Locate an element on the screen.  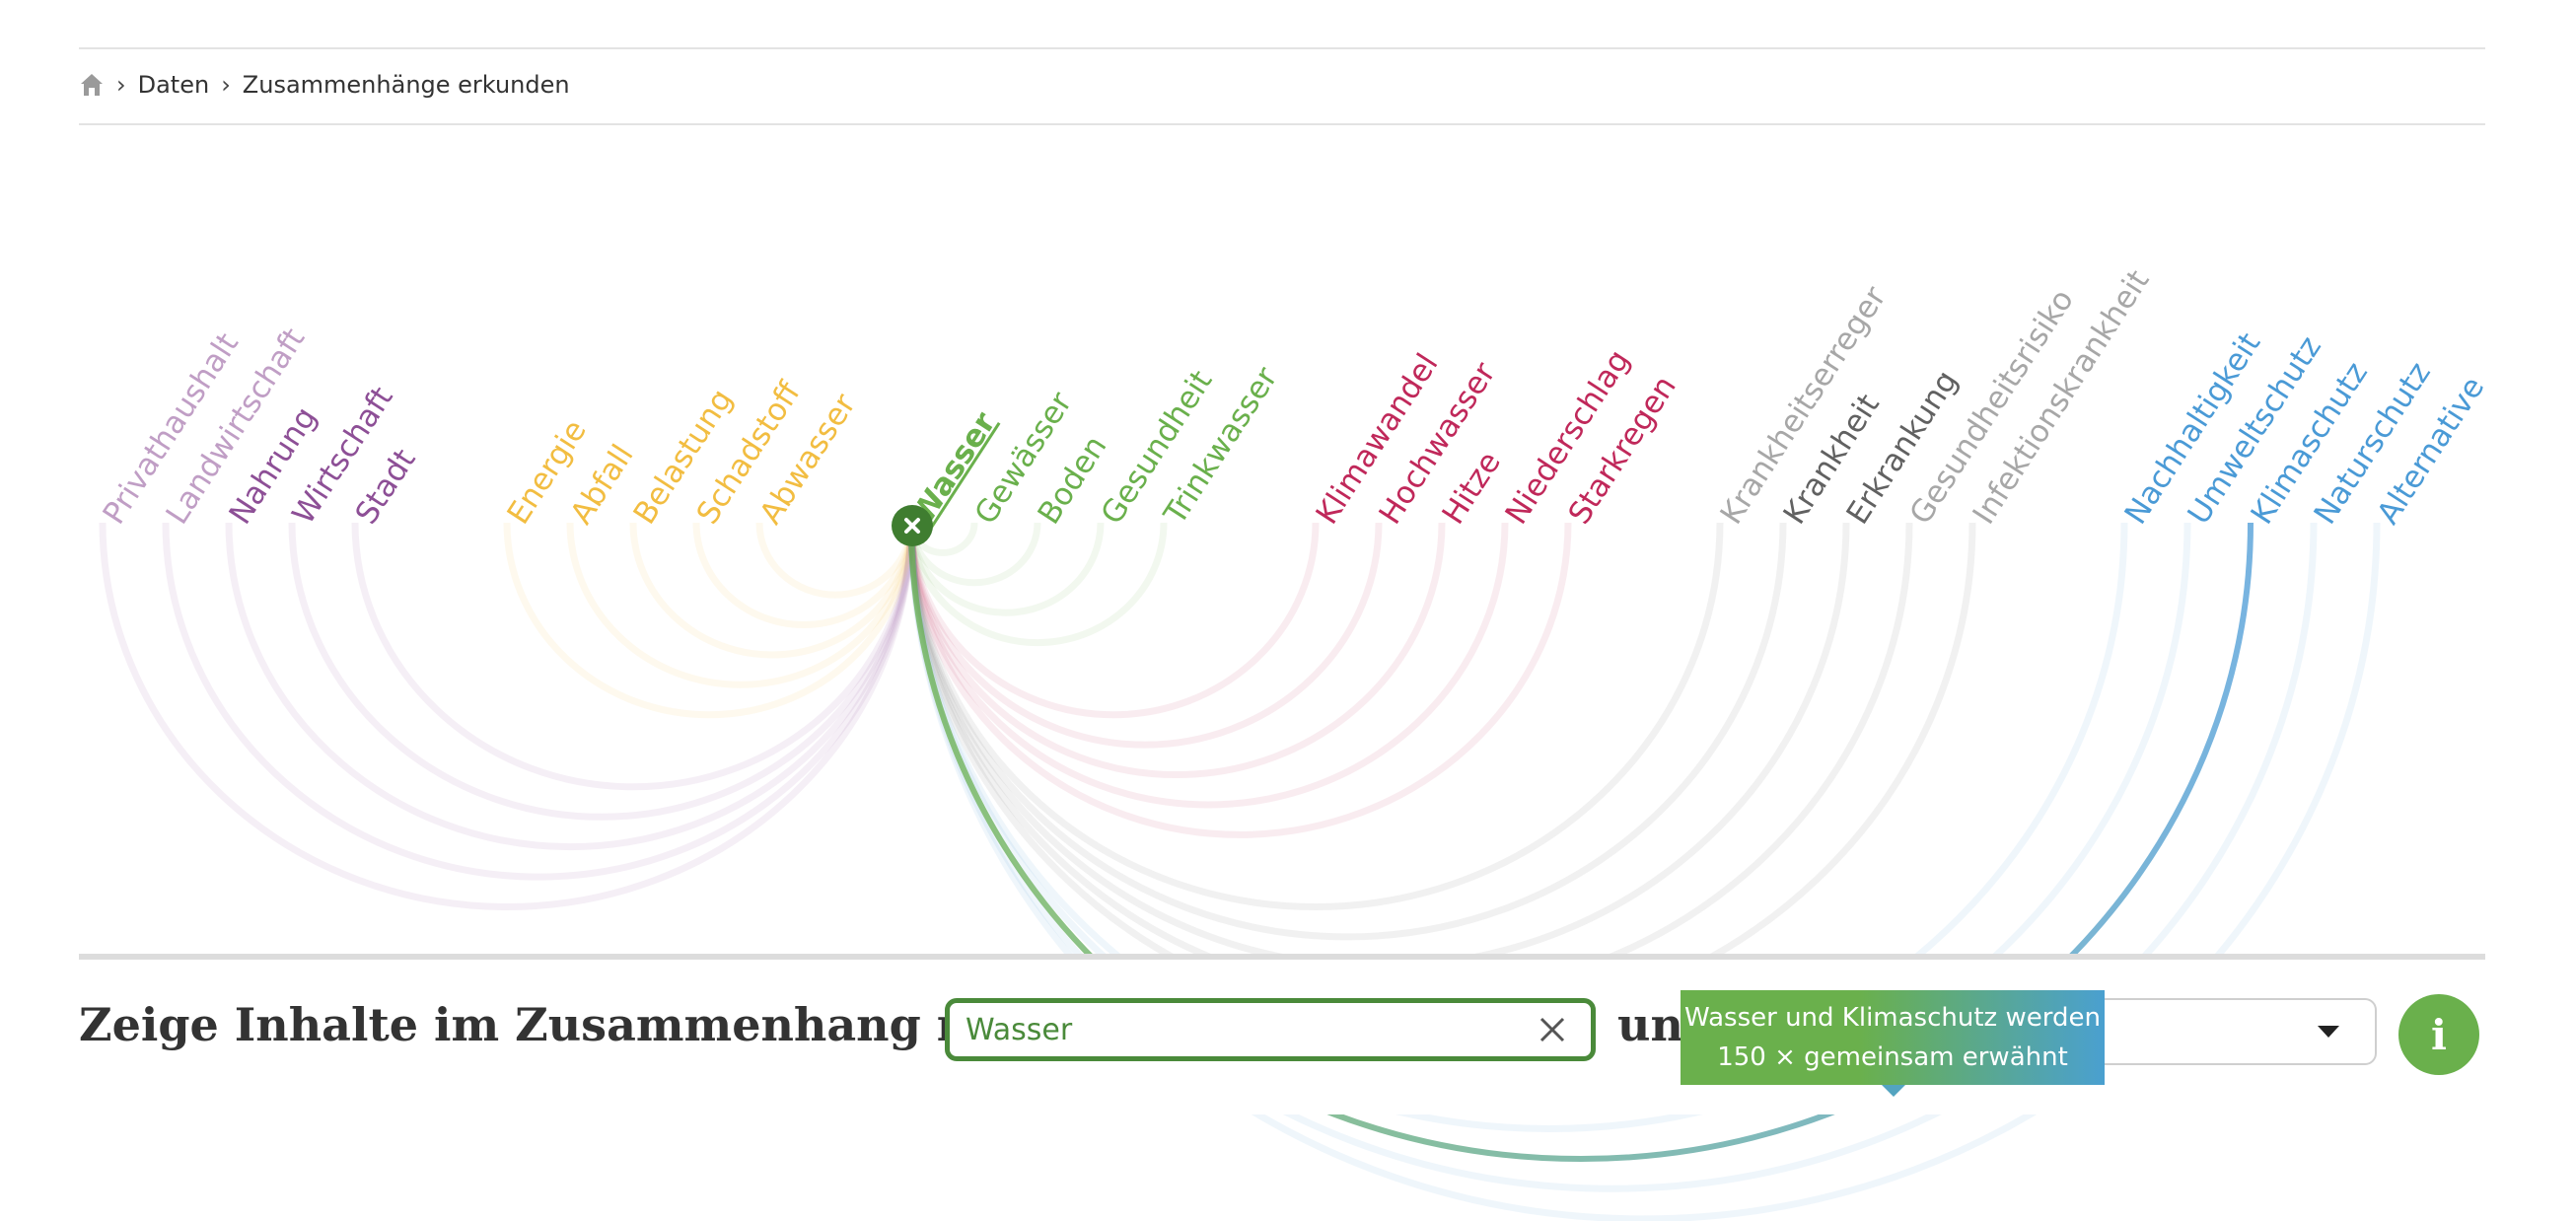
deselect-button is located at coordinates (912, 525).